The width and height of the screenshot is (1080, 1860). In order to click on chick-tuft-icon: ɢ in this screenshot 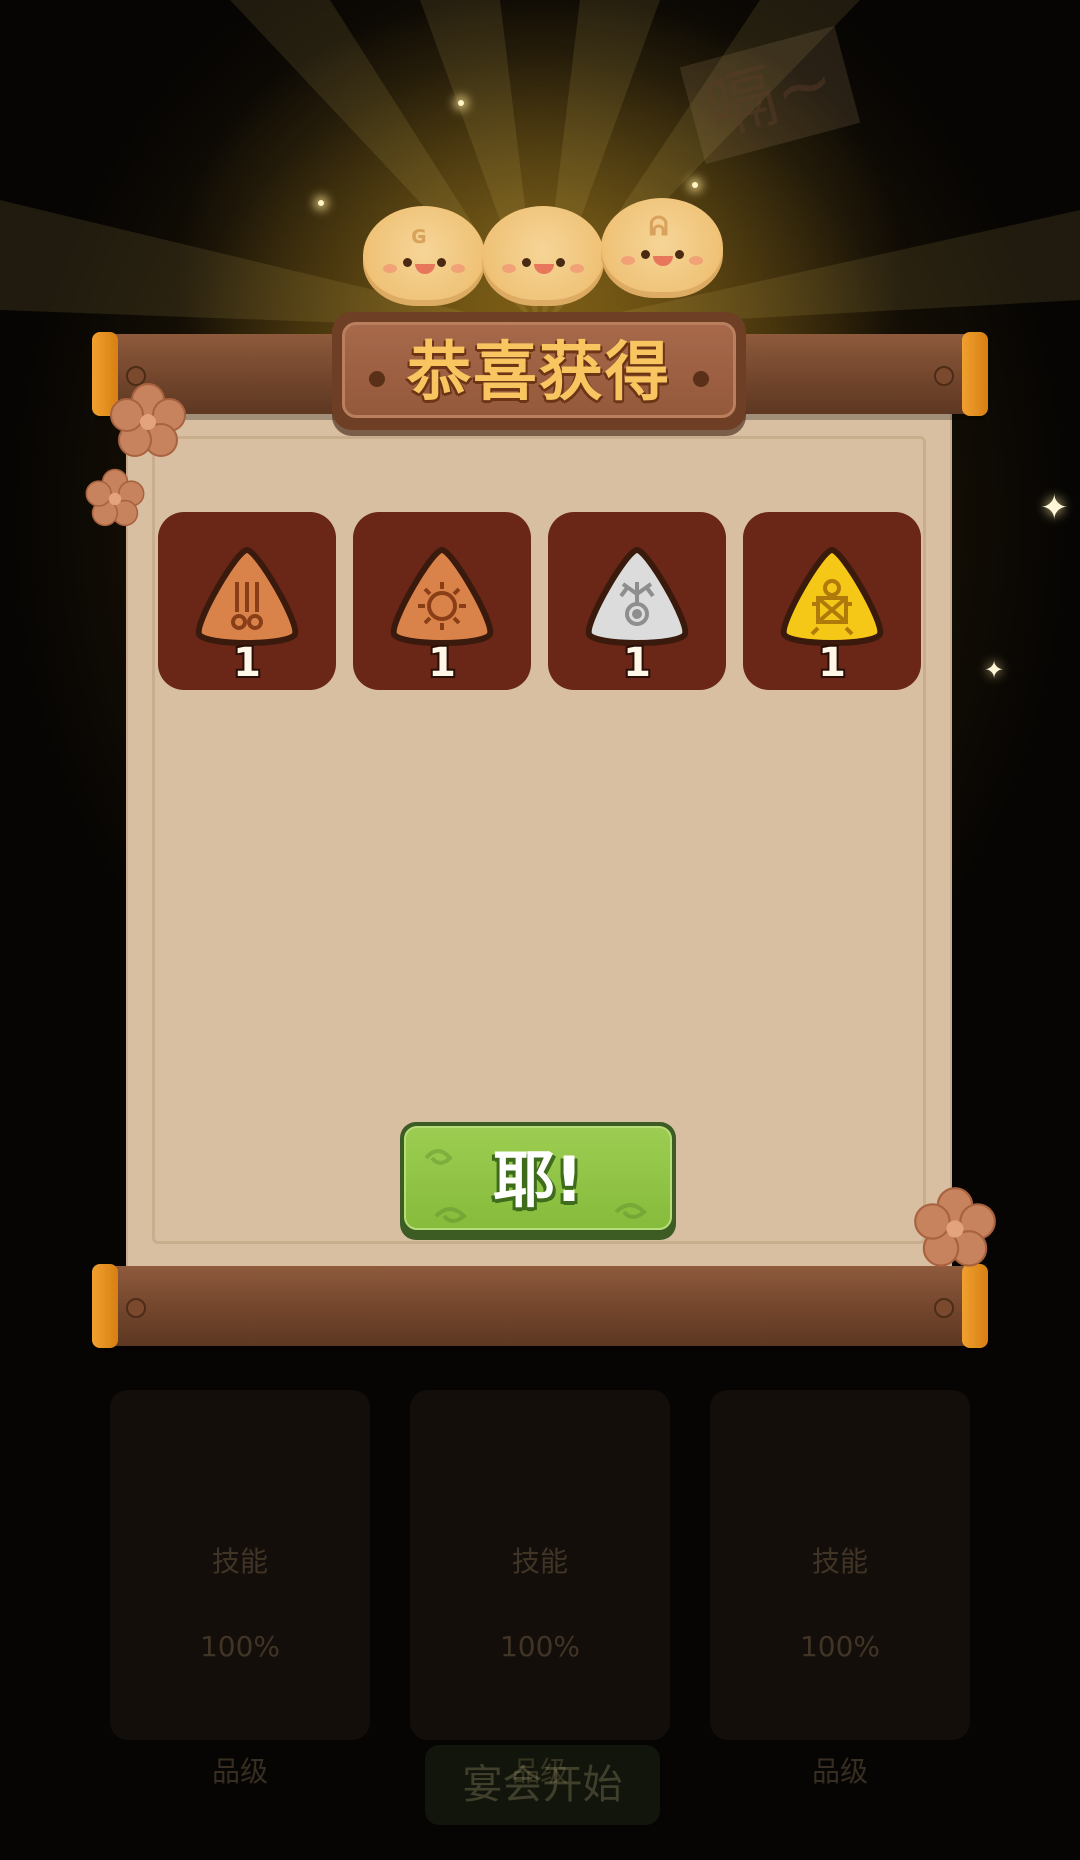, I will do `click(419, 235)`.